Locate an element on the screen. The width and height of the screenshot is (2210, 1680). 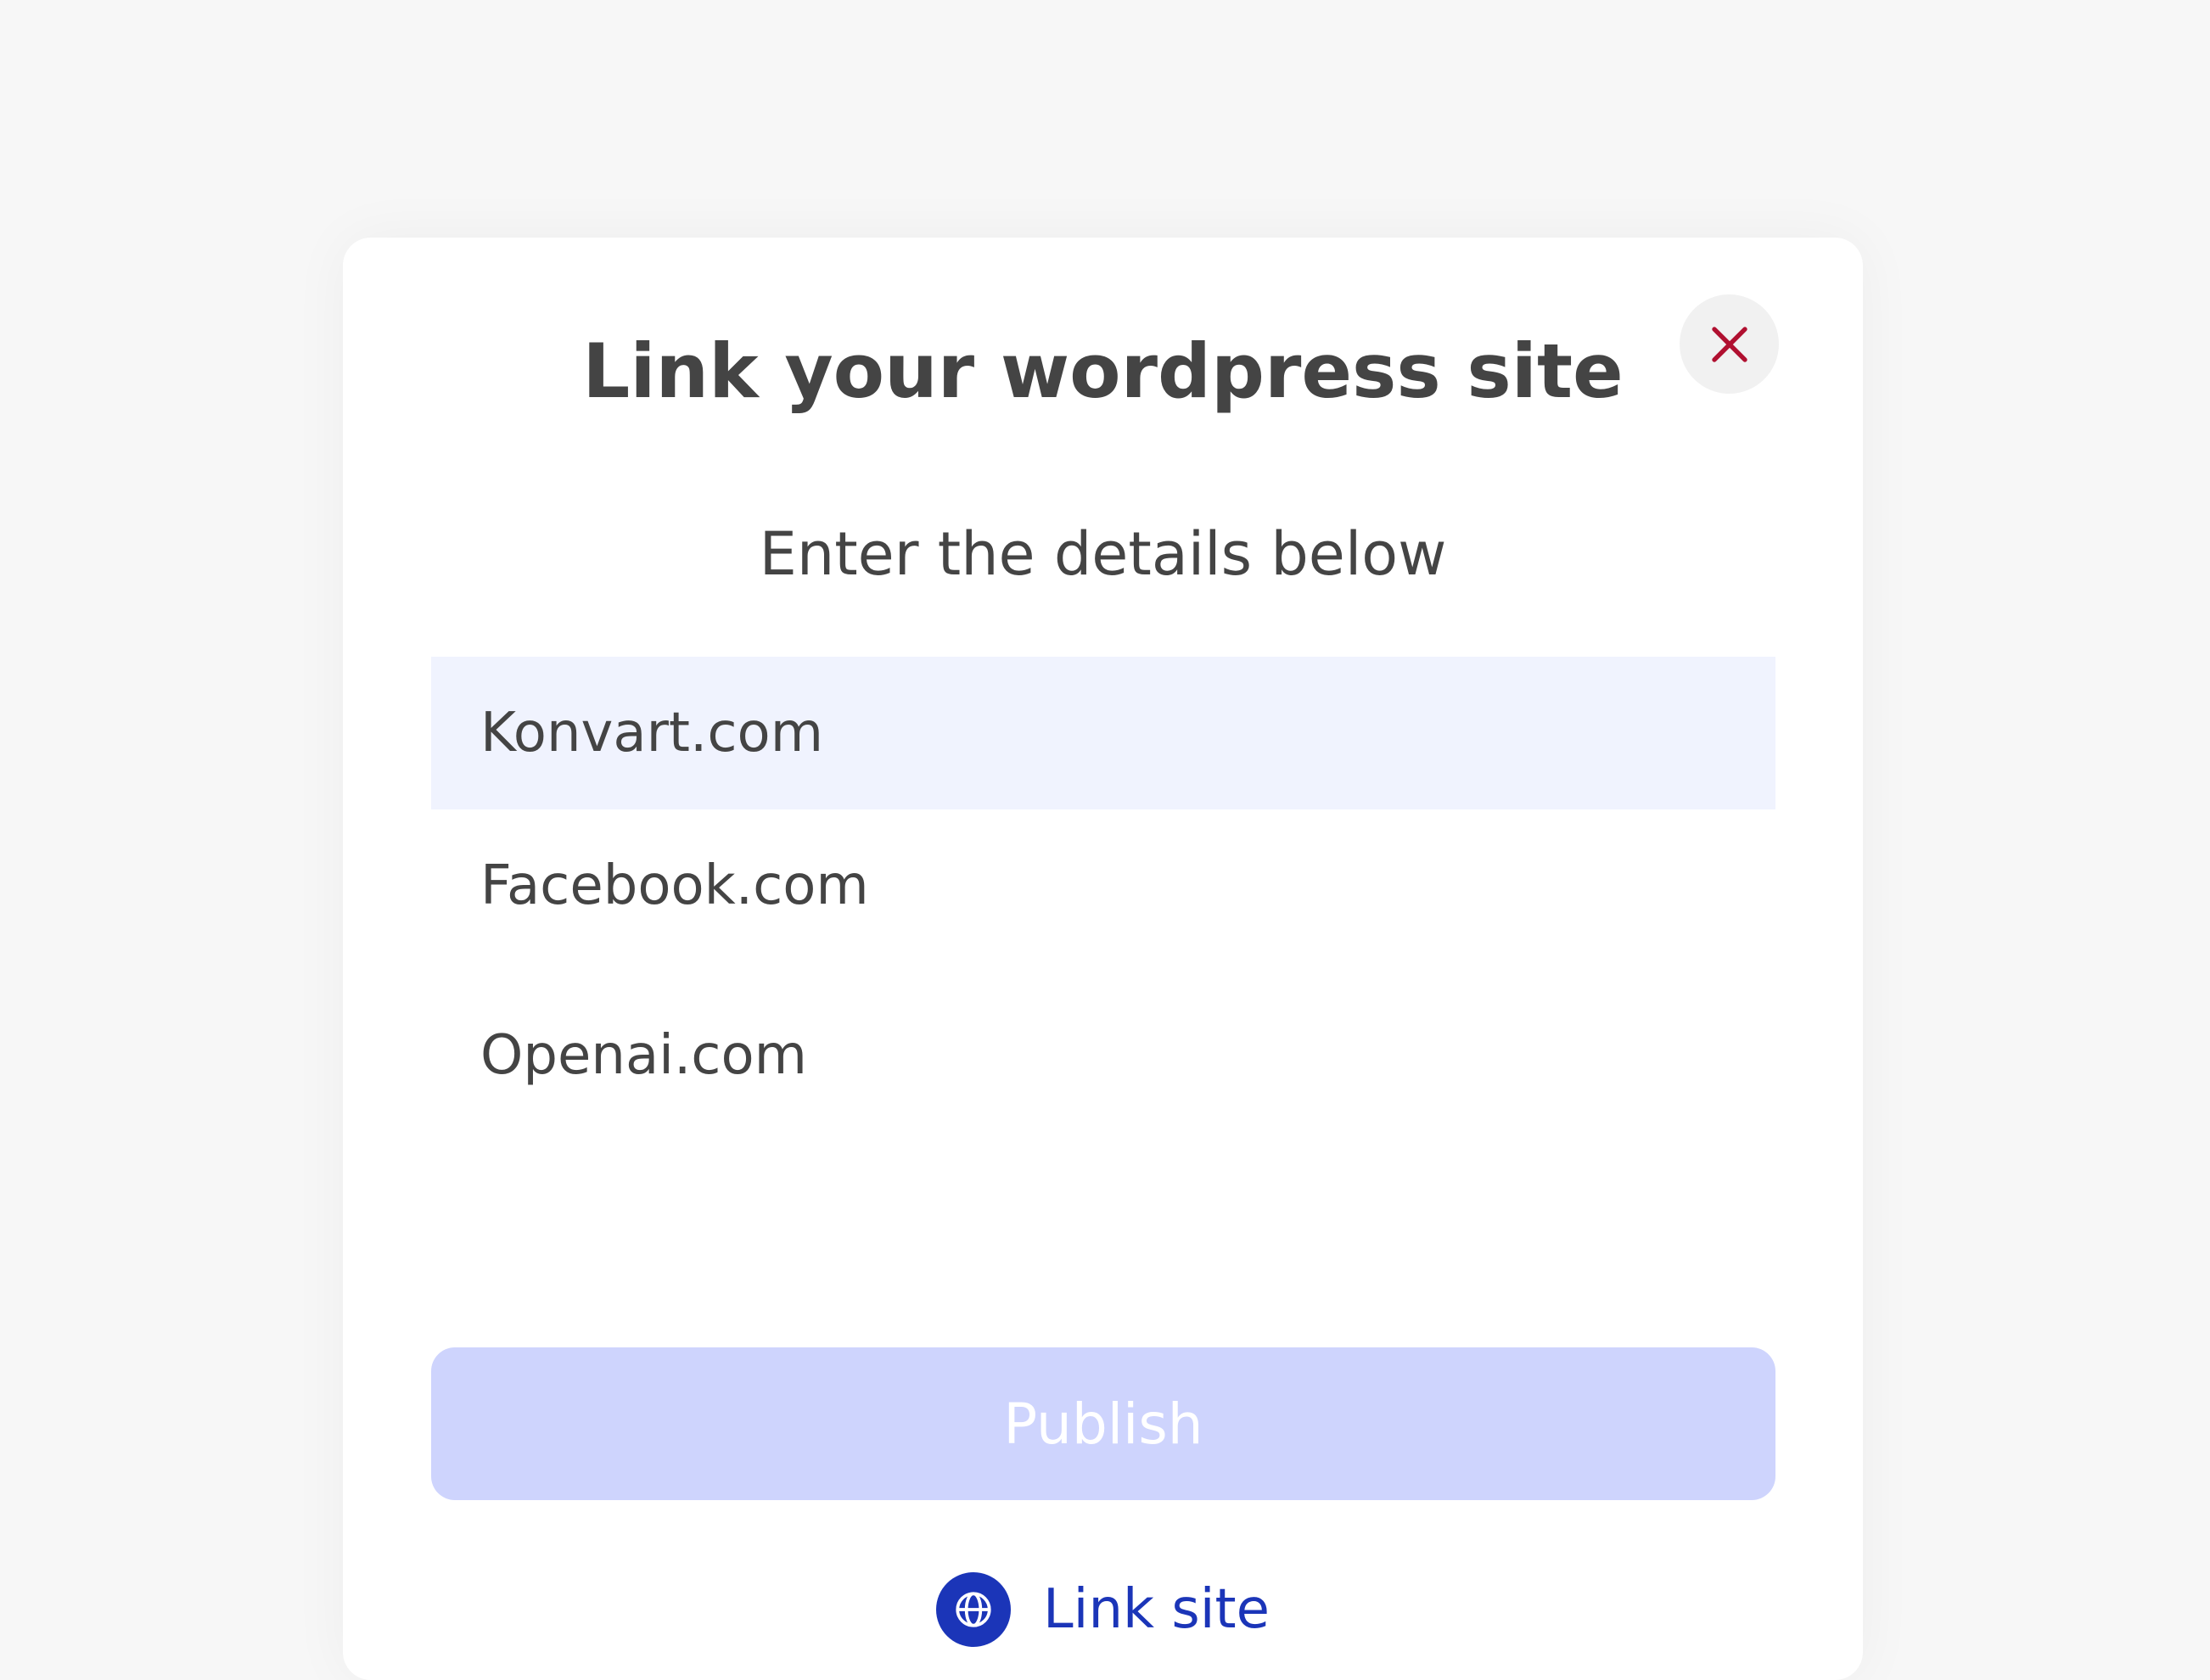
dialog-title: Link your wordpress site is located at coordinates (1103, 371).